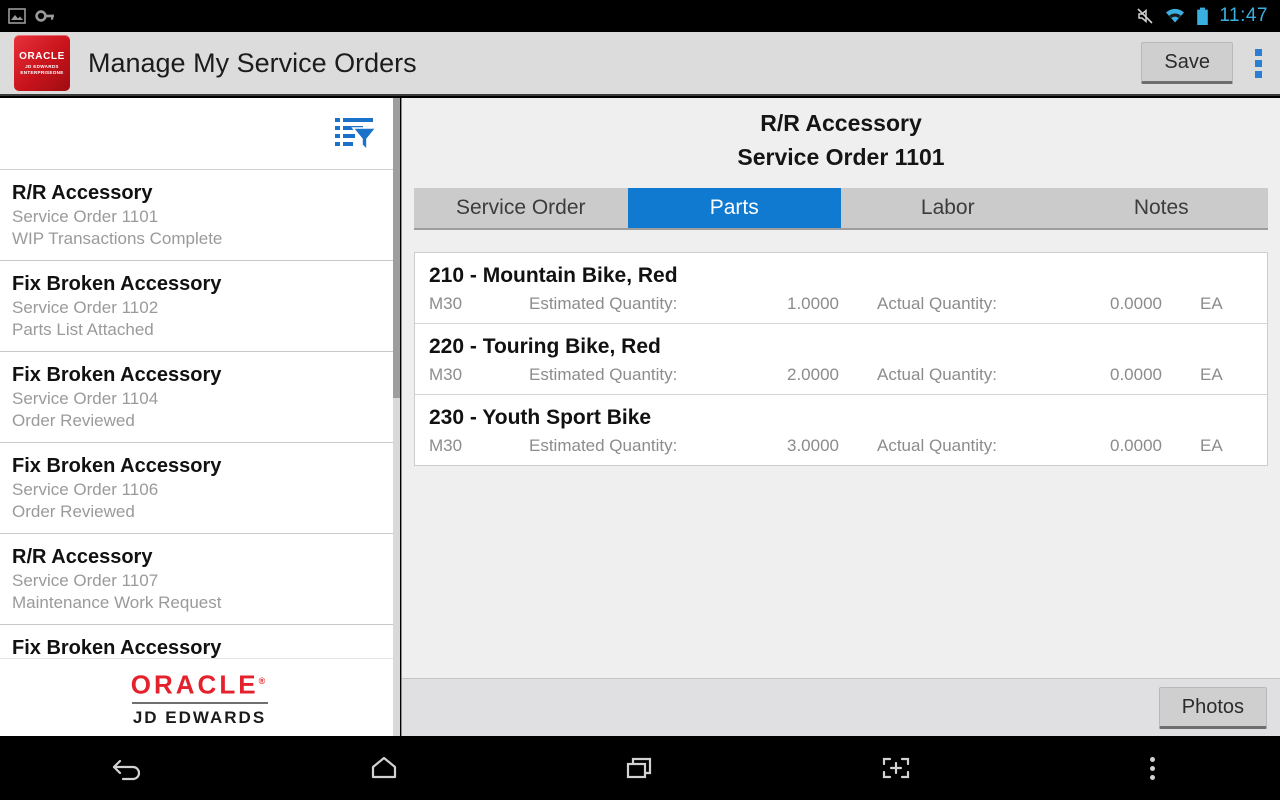 The height and width of the screenshot is (800, 1280). What do you see at coordinates (1162, 208) in the screenshot?
I see `tab-notes: Notes` at bounding box center [1162, 208].